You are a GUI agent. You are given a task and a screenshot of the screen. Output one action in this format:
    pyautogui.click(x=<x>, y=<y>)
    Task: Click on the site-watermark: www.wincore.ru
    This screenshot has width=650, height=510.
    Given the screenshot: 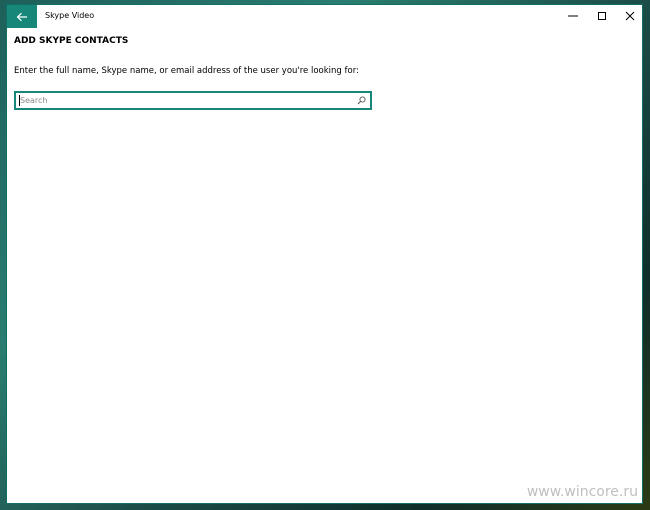 What is the action you would take?
    pyautogui.click(x=582, y=492)
    